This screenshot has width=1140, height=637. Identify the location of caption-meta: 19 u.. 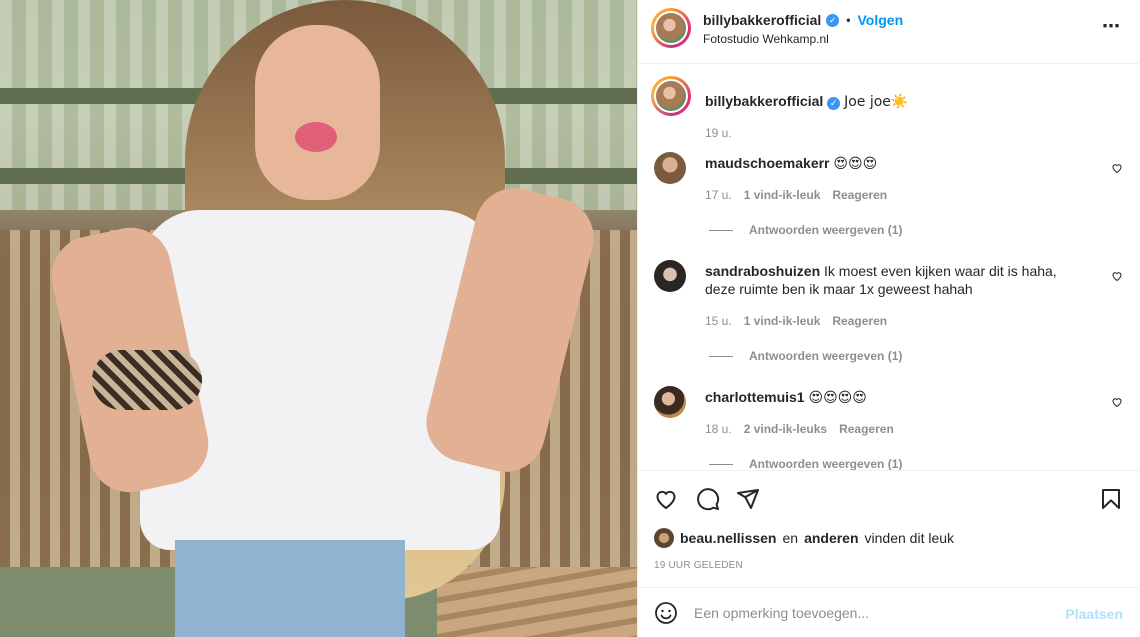
(718, 133).